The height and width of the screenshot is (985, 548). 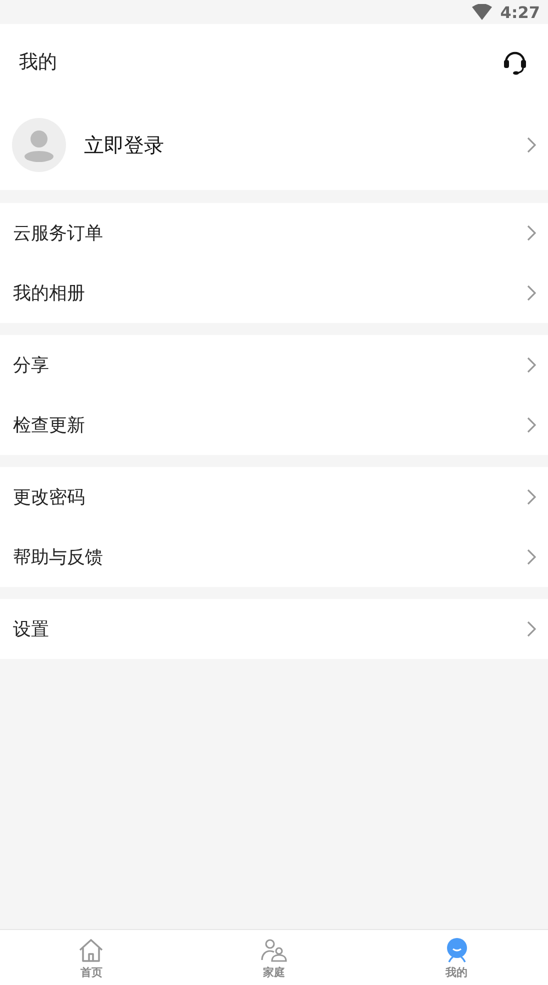 What do you see at coordinates (274, 293) in the screenshot?
I see `menu-item: 我的相册` at bounding box center [274, 293].